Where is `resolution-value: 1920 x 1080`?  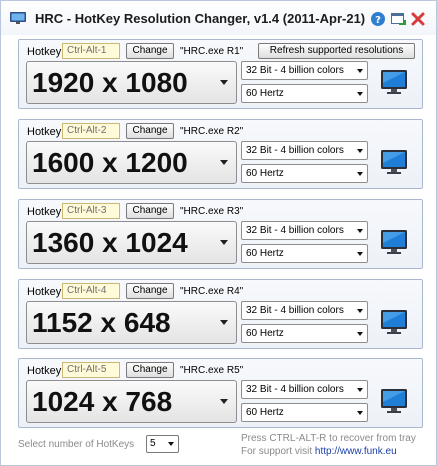 resolution-value: 1920 x 1080 is located at coordinates (110, 82).